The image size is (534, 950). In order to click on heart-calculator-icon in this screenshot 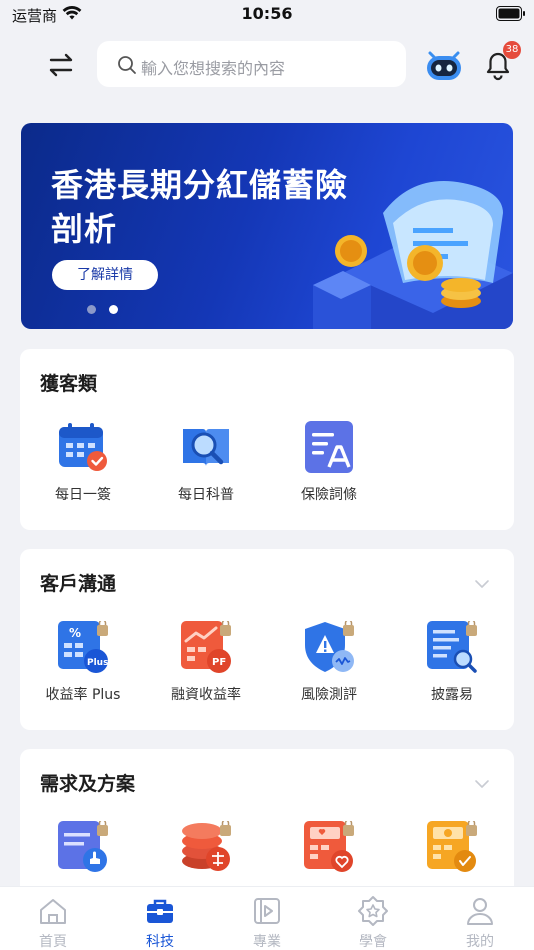, I will do `click(329, 846)`.